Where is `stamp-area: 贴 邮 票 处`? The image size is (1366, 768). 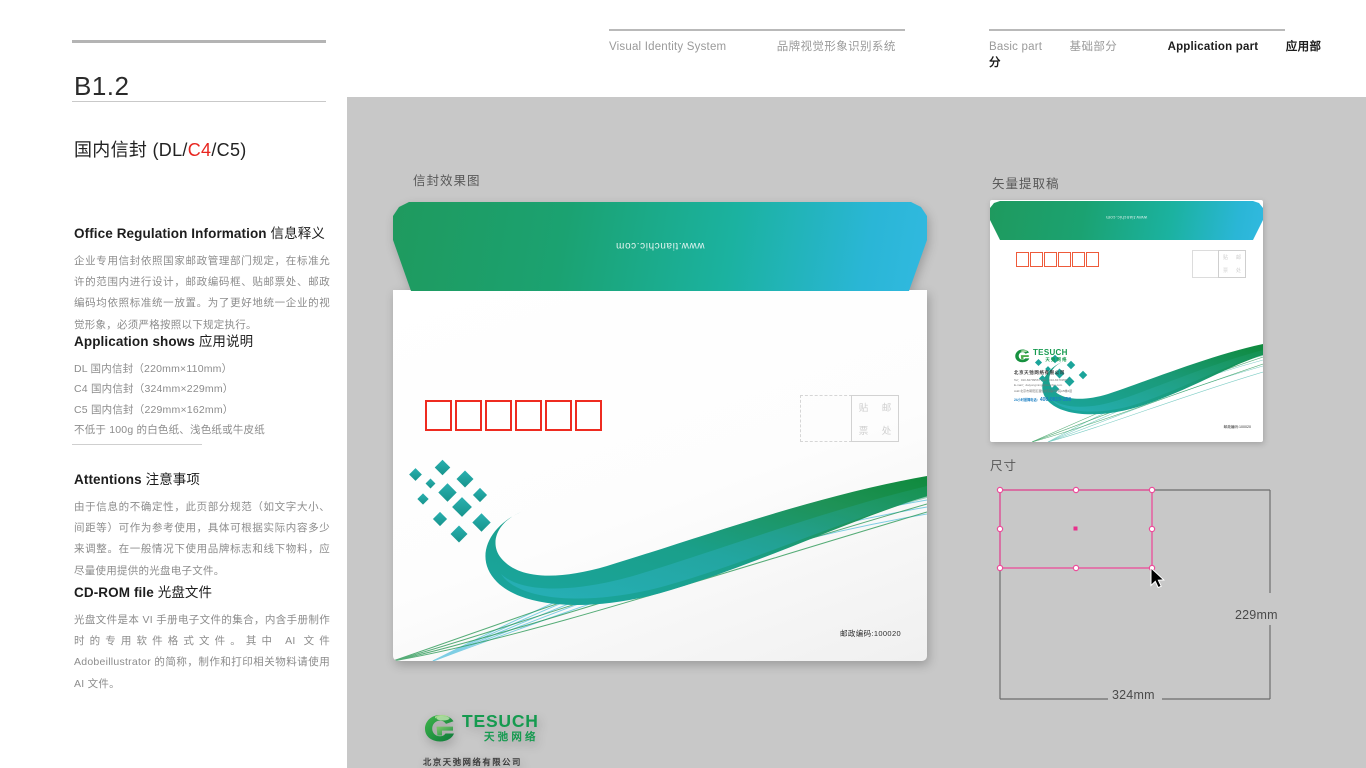 stamp-area: 贴 邮 票 处 is located at coordinates (849, 418).